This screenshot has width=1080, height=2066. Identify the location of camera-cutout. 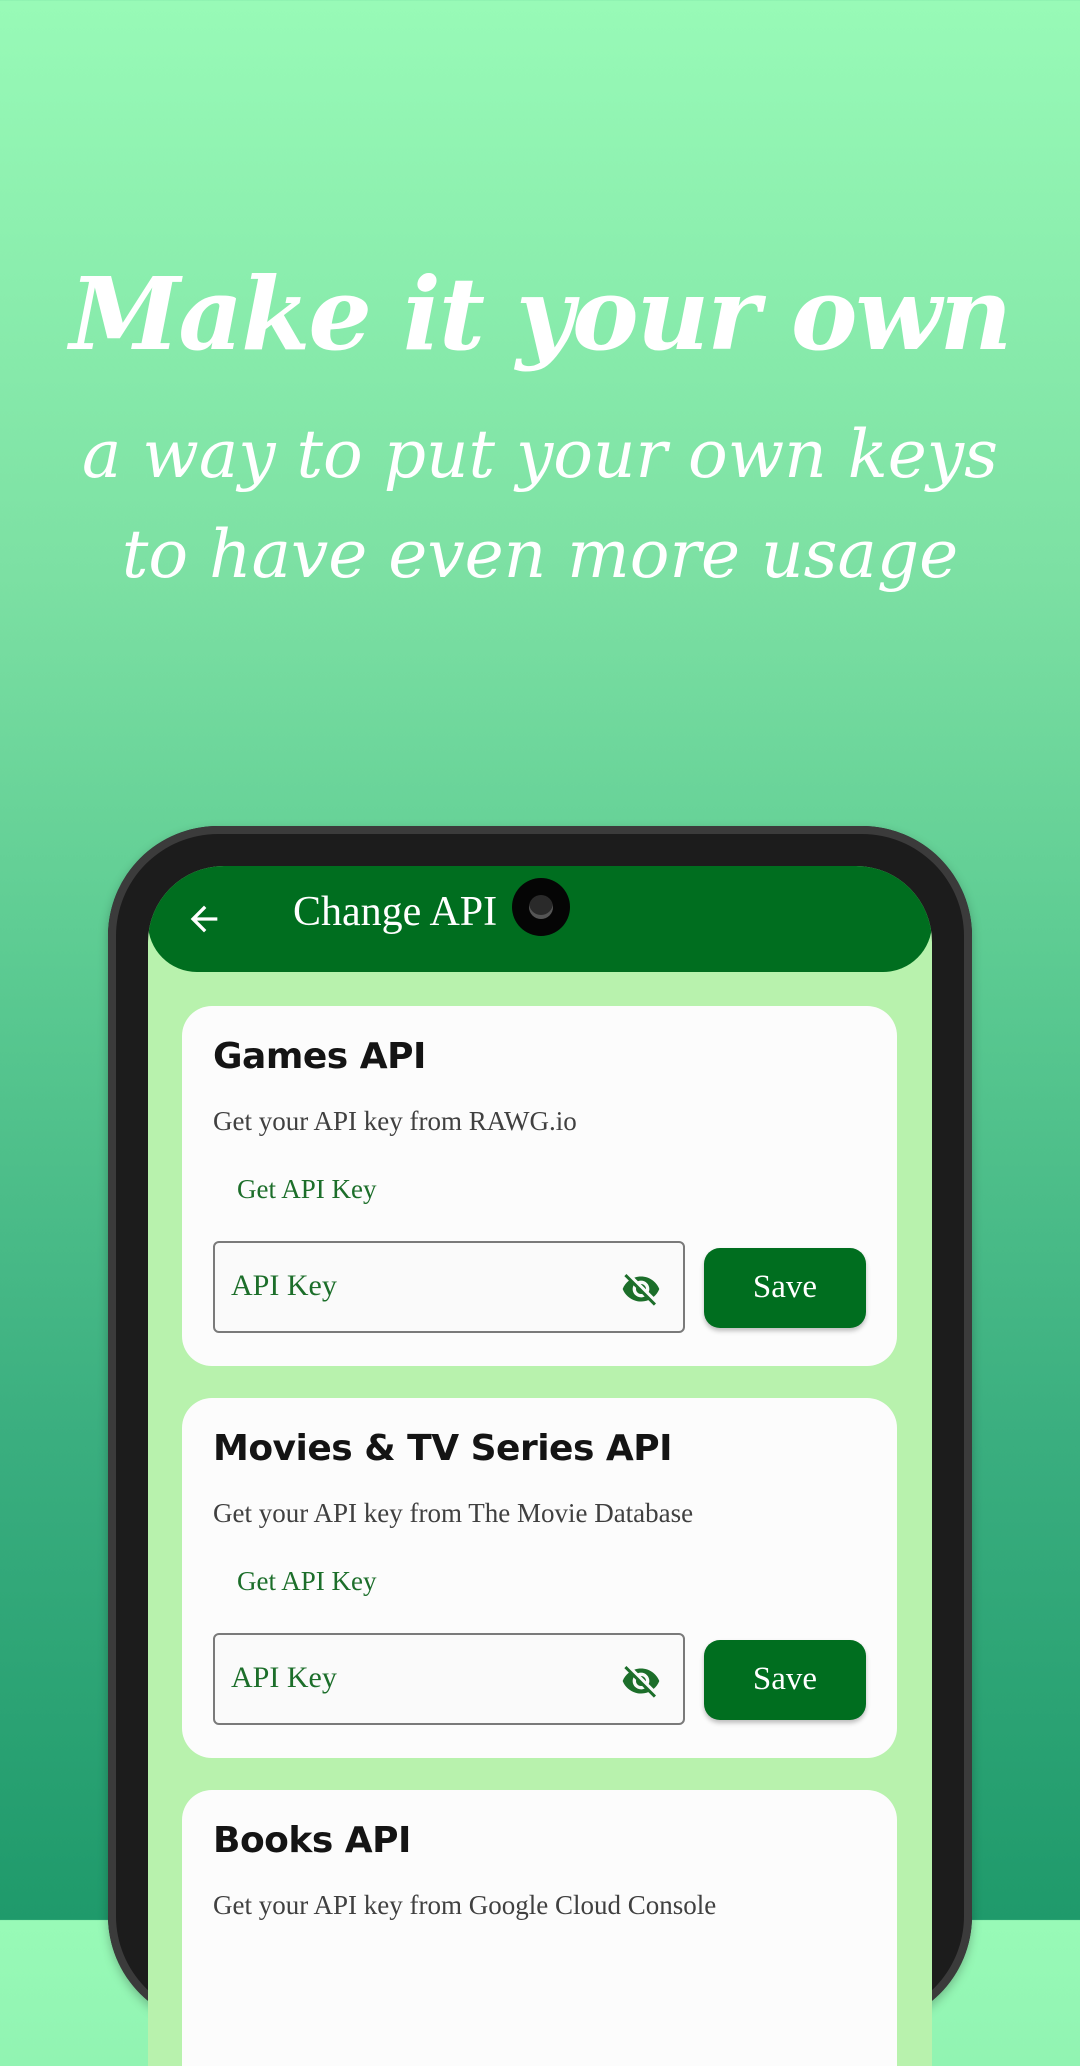
(541, 907).